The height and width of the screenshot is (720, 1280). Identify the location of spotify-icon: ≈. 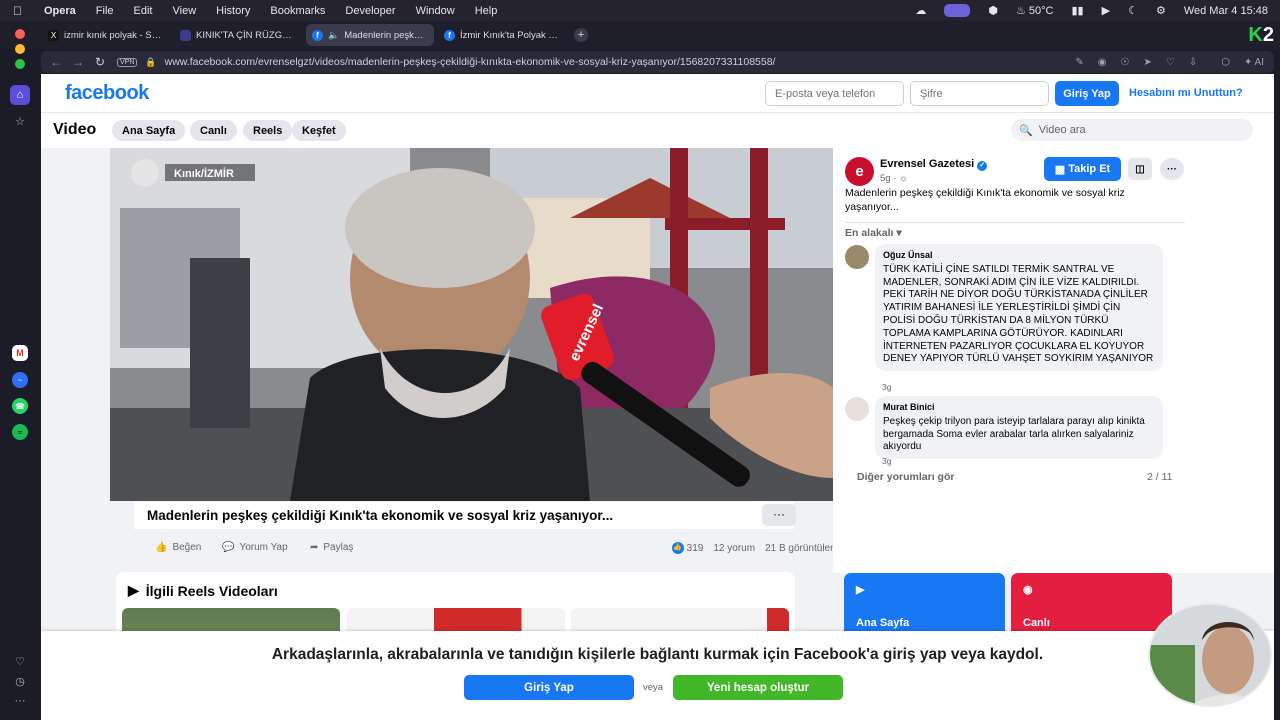
(20, 432).